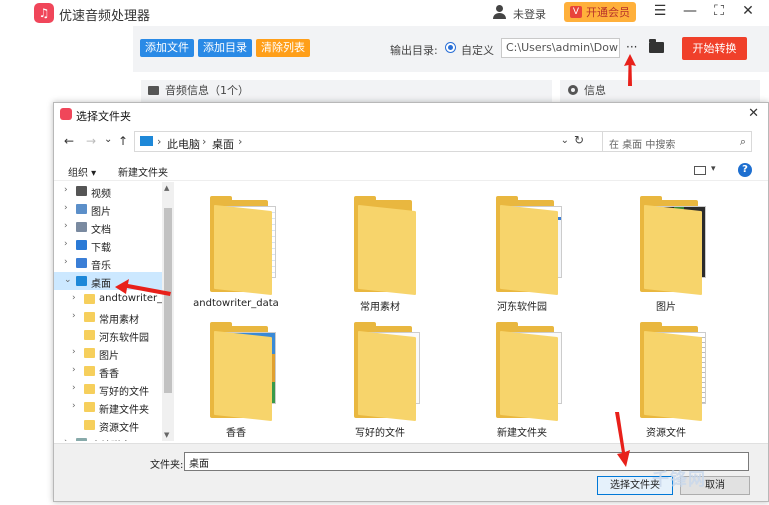 This screenshot has width=769, height=505. I want to click on folder-item: 香香, so click(236, 373).